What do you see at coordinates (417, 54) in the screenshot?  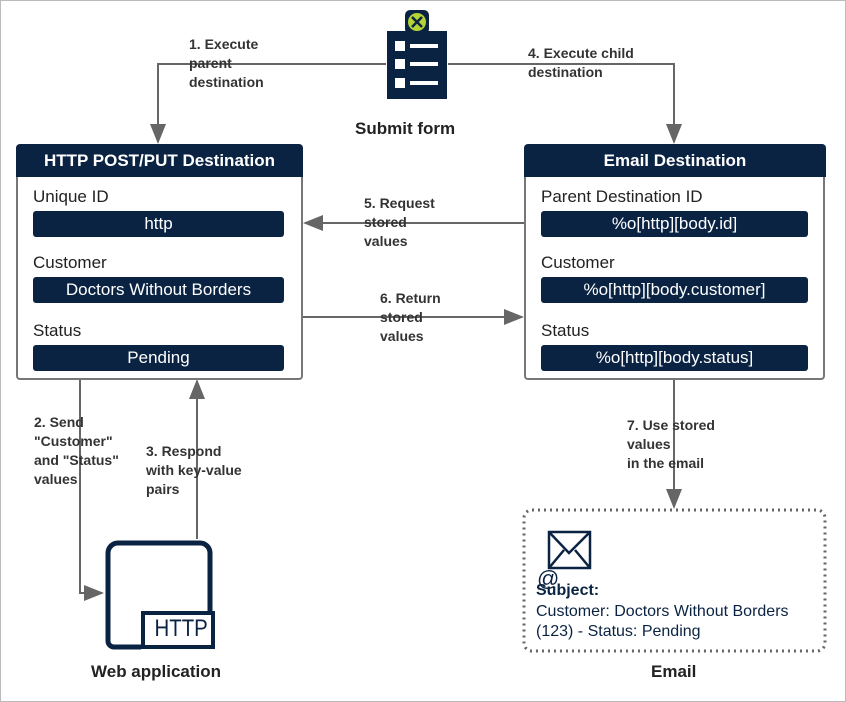 I see `form-icon` at bounding box center [417, 54].